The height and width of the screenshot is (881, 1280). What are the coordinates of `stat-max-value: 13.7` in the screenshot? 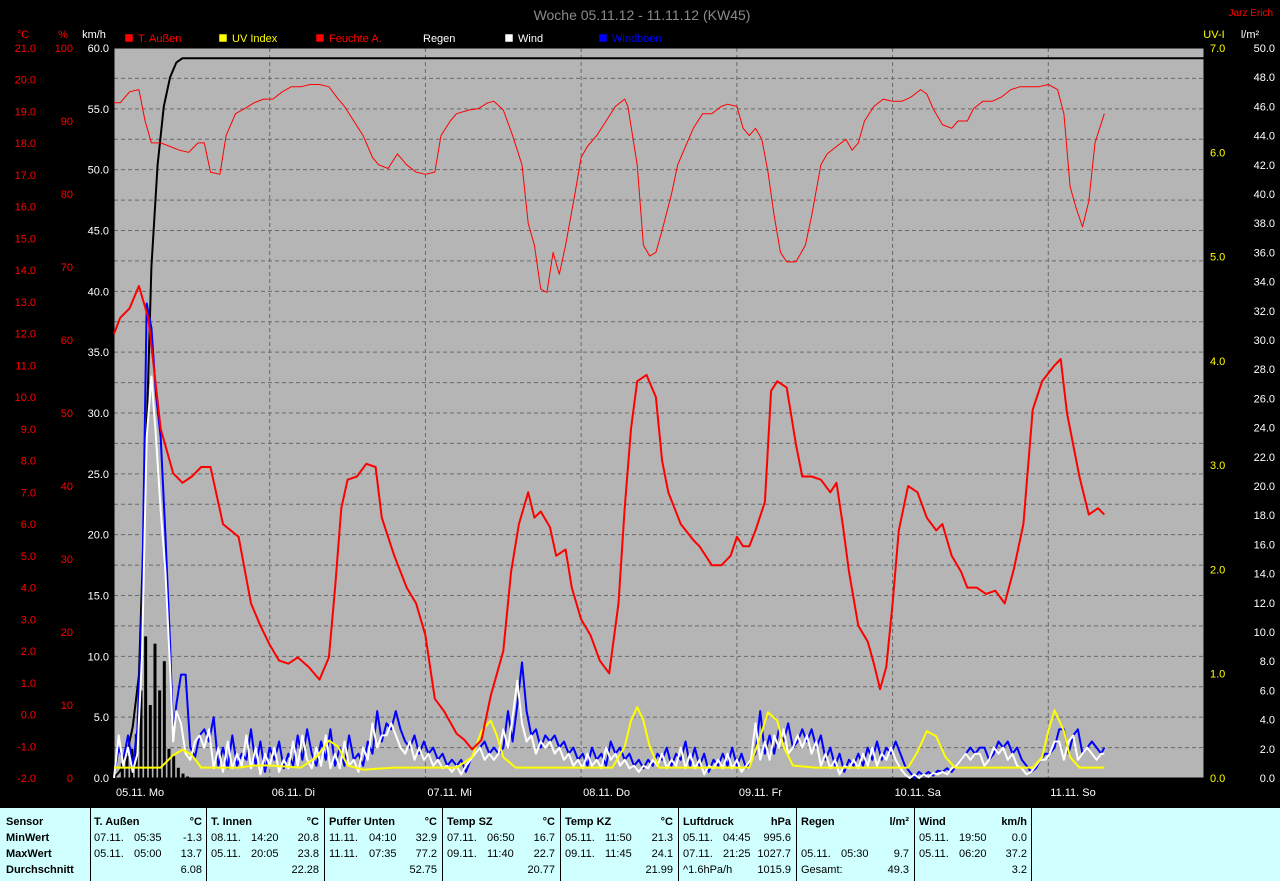 It's located at (191, 854).